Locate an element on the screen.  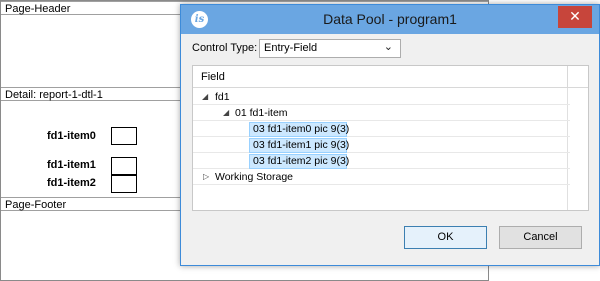
tree-node-label: 03 fd1-item0 pic 9(3) is located at coordinates (301, 129).